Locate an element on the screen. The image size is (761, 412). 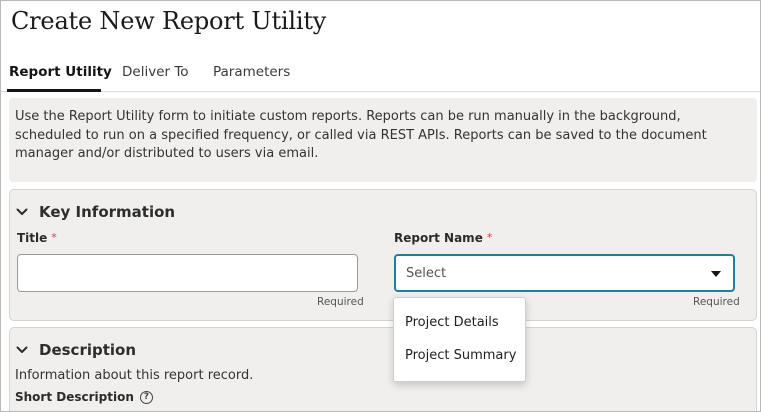
title-required-mark: * is located at coordinates (54, 237).